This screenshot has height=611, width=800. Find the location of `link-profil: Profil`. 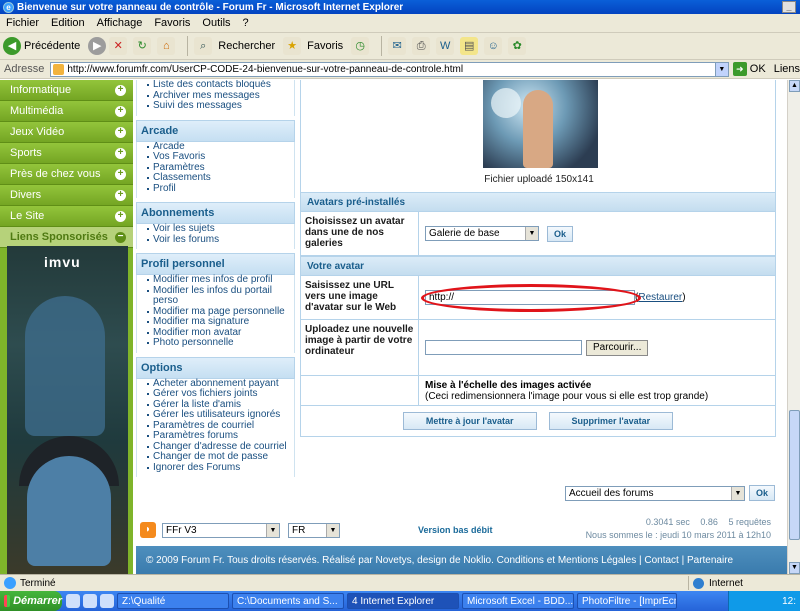

link-profil: Profil is located at coordinates (220, 189).